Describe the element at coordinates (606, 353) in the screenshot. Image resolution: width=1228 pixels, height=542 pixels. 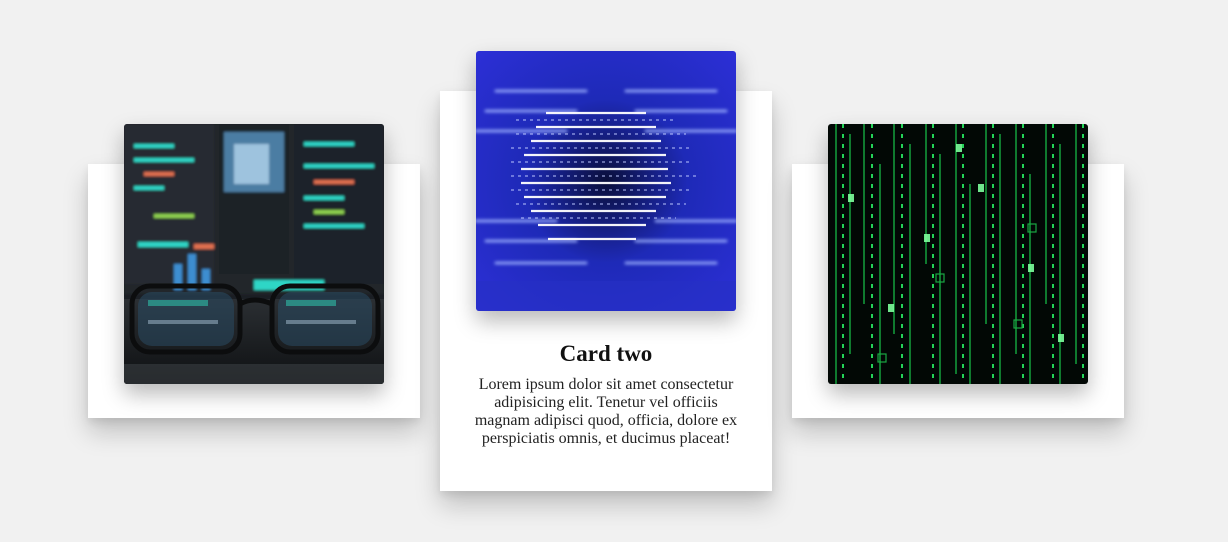
I see `card-title: Card two` at that location.